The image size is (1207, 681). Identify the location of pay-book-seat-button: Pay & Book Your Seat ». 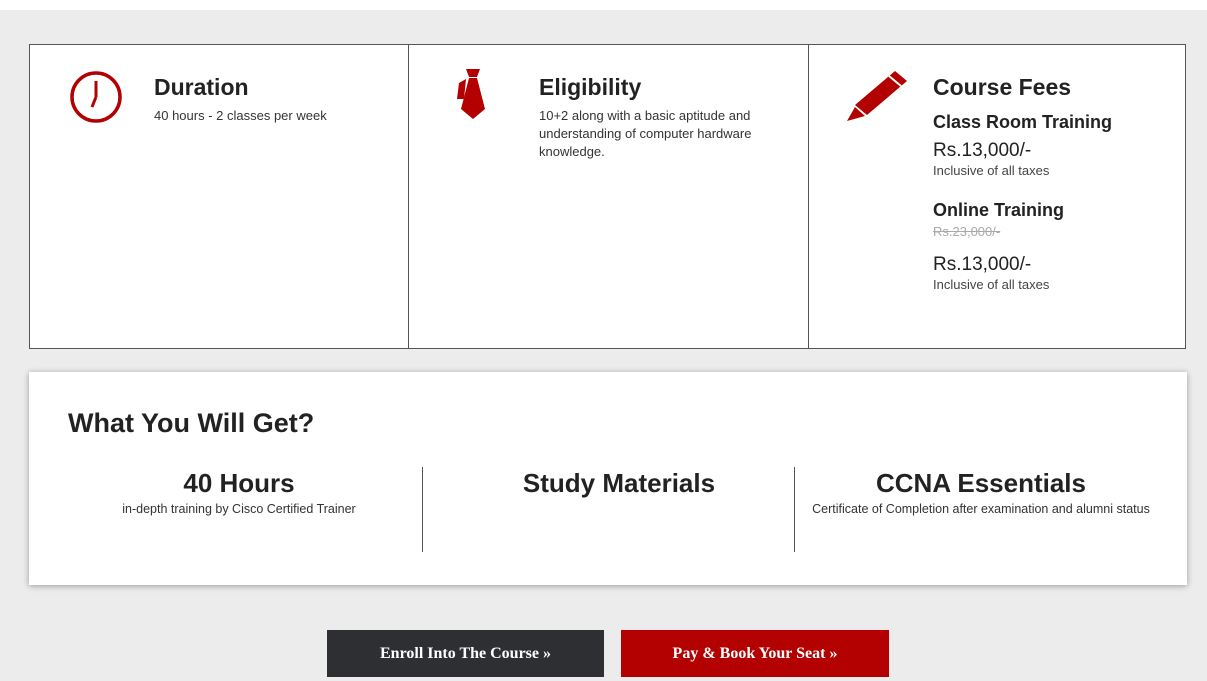
(755, 653).